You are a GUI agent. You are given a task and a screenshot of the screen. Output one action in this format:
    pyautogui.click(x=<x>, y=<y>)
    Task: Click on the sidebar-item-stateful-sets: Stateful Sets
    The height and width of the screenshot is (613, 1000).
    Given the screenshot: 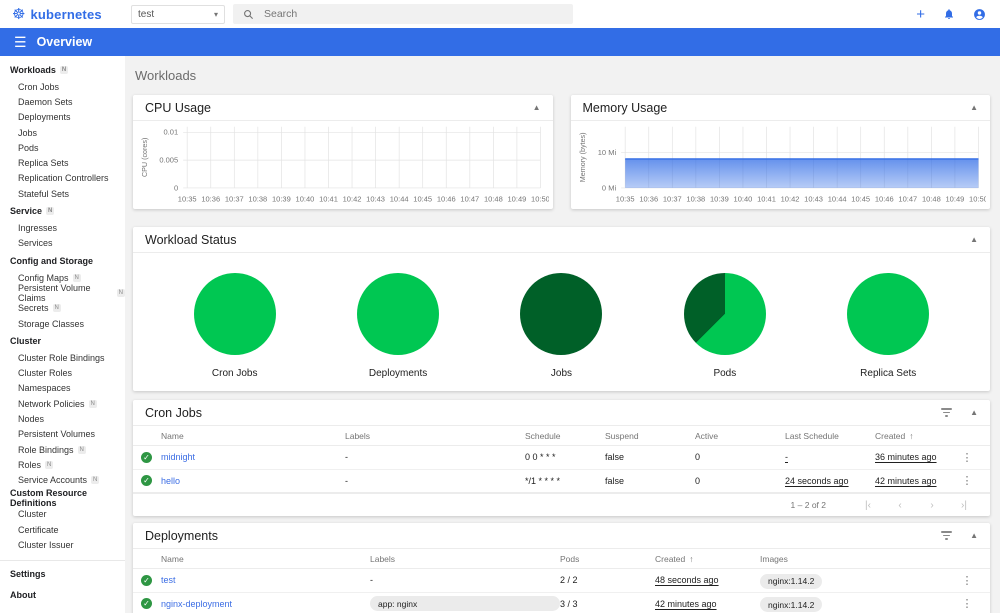 What is the action you would take?
    pyautogui.click(x=62, y=193)
    